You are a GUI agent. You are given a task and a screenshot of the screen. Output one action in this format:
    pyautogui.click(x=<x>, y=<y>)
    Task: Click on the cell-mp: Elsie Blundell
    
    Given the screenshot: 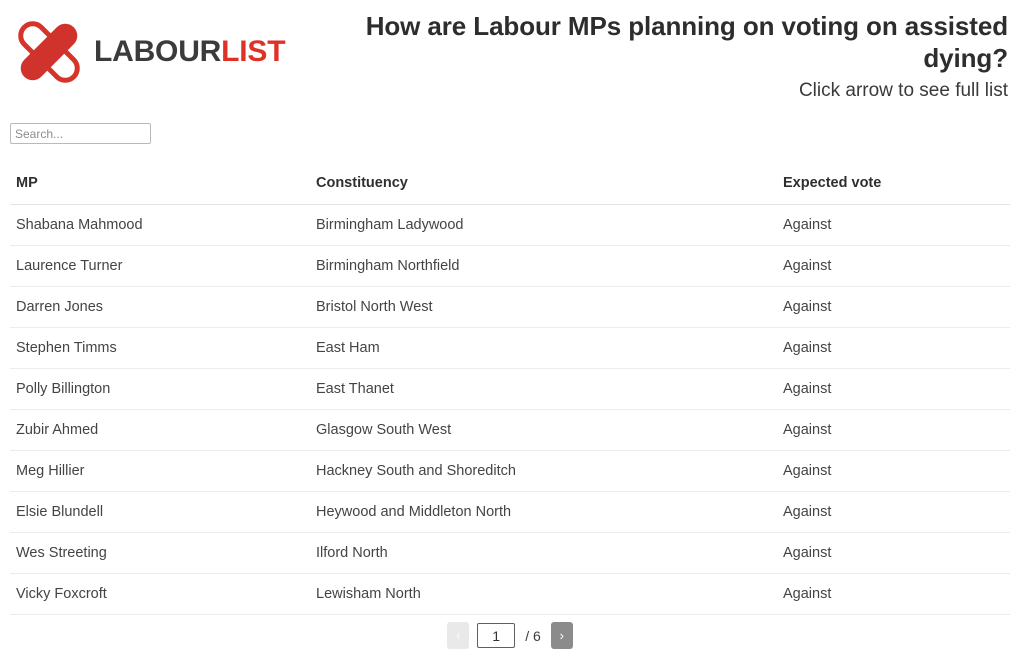 What is the action you would take?
    pyautogui.click(x=163, y=512)
    